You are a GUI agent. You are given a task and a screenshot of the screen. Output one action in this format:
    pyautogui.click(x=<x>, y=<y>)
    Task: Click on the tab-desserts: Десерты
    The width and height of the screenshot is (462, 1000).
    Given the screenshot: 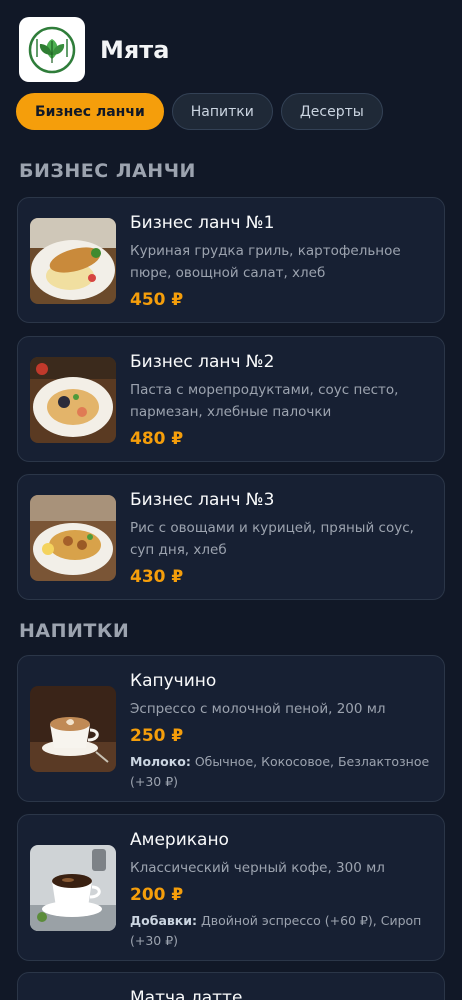 What is the action you would take?
    pyautogui.click(x=331, y=111)
    